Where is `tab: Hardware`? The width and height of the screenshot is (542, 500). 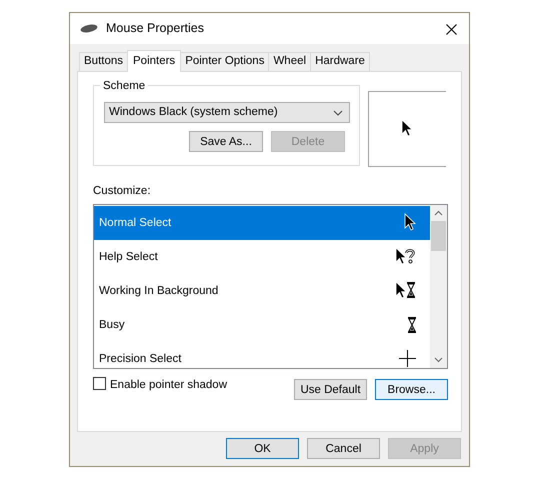
tab: Hardware is located at coordinates (340, 61).